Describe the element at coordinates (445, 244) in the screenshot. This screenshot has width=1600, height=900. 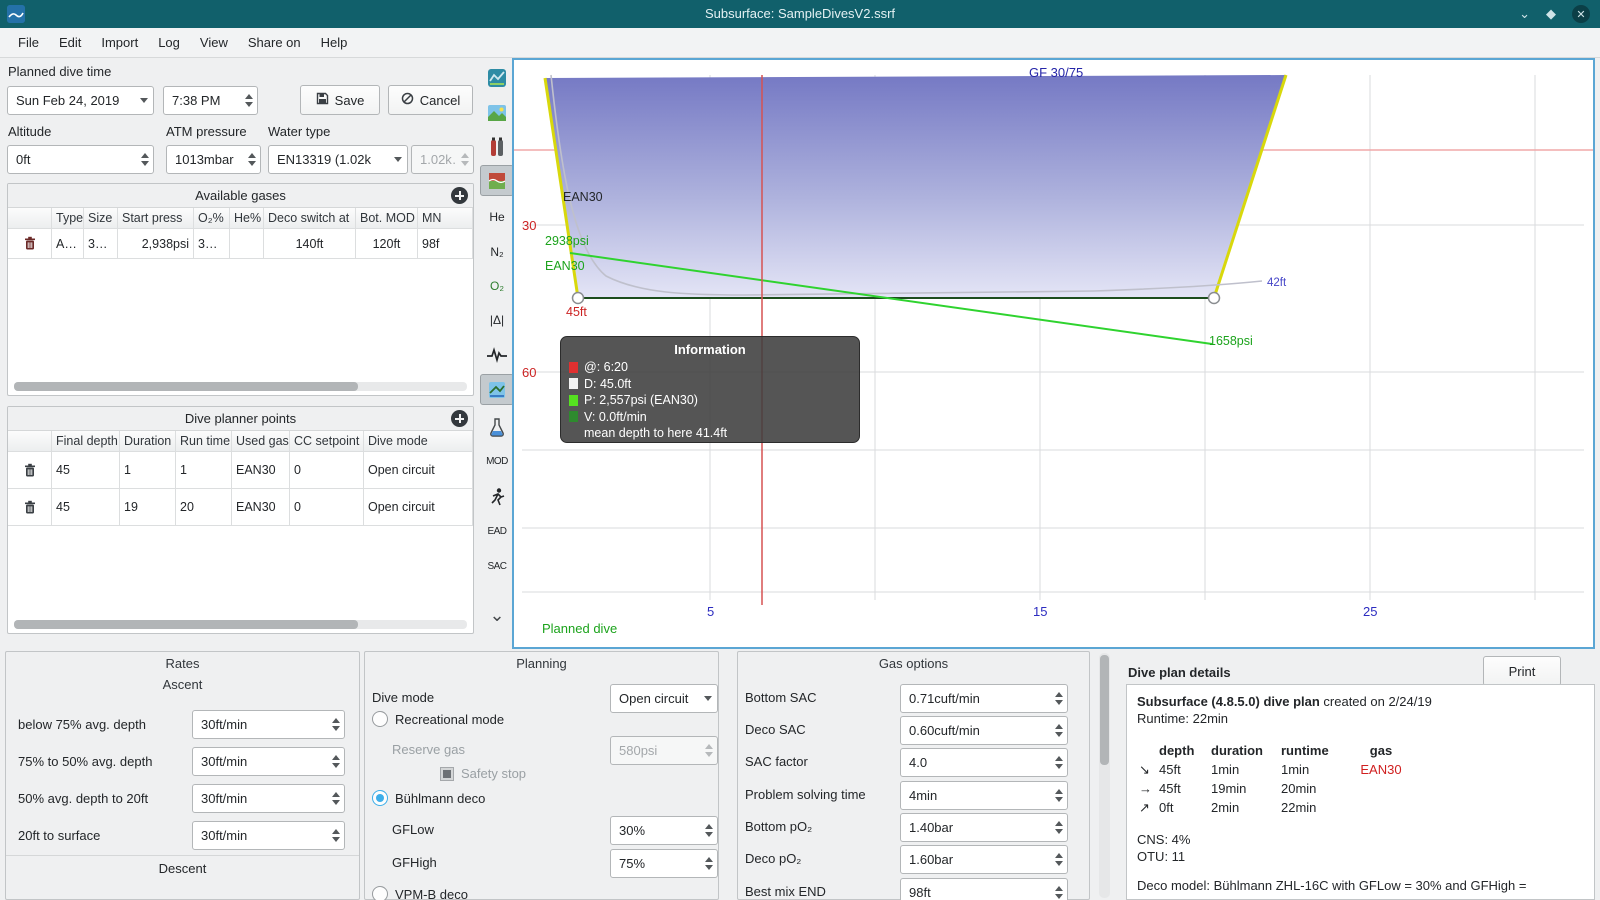
I see `gas-mnd-cell: 98f` at that location.